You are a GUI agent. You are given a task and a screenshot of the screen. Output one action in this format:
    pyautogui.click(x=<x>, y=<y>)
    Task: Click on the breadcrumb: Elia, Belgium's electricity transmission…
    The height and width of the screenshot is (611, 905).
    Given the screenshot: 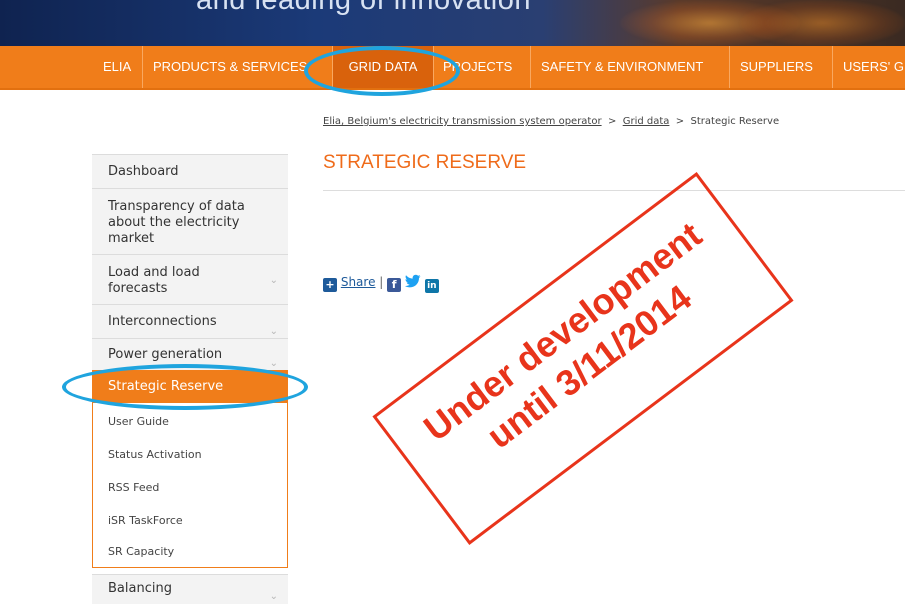 What is the action you would take?
    pyautogui.click(x=551, y=121)
    